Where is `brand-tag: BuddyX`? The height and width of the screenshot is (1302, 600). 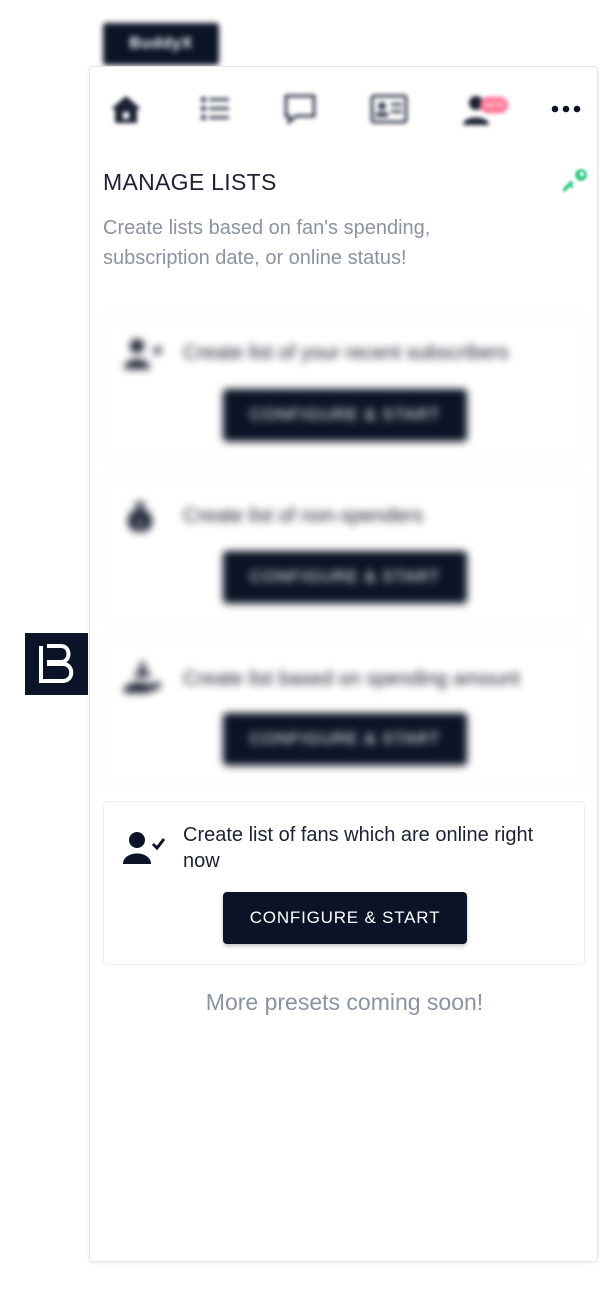 brand-tag: BuddyX is located at coordinates (161, 44).